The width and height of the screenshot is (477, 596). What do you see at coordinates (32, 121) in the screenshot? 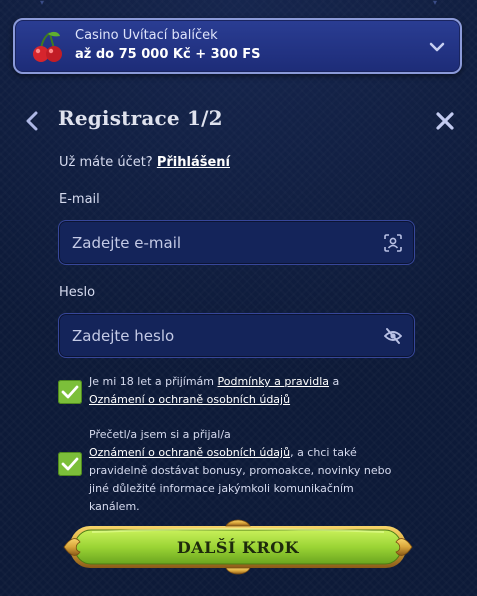
I see `chevron-left-icon` at bounding box center [32, 121].